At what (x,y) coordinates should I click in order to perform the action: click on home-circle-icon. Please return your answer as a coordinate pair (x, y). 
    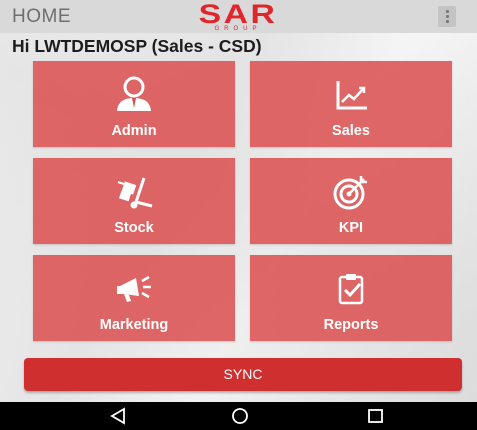
    Looking at the image, I should click on (240, 416).